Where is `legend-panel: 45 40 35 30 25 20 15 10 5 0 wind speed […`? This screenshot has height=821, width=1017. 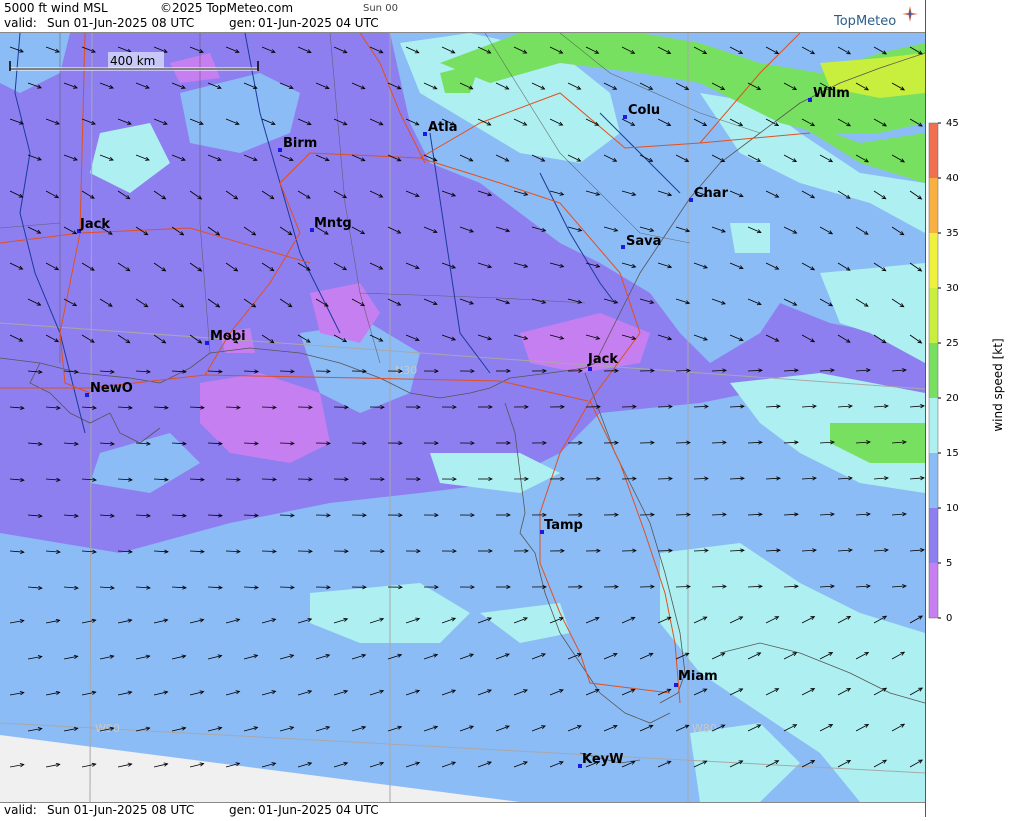 legend-panel: 45 40 35 30 25 20 15 10 5 0 wind speed [… is located at coordinates (971, 408).